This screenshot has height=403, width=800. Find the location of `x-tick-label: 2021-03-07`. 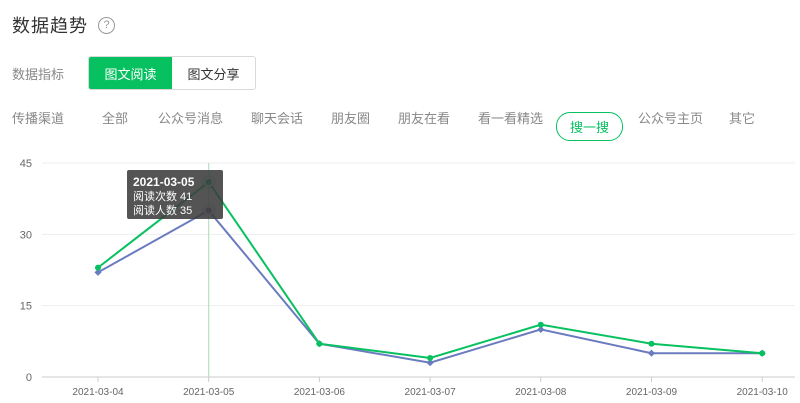

x-tick-label: 2021-03-07 is located at coordinates (431, 392).